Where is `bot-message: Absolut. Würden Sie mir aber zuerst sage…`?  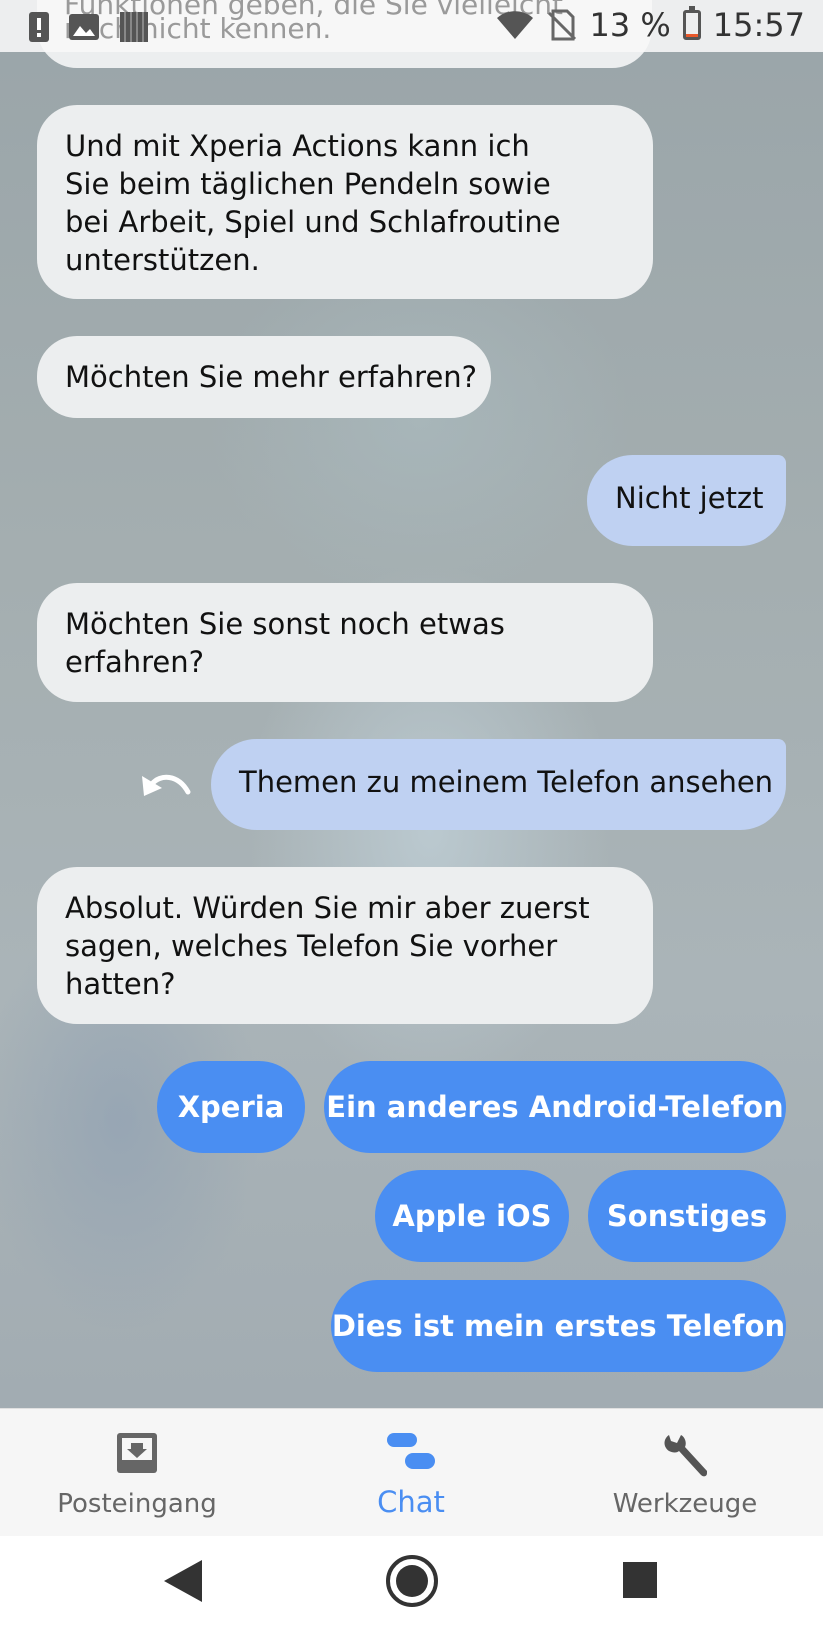 bot-message: Absolut. Würden Sie mir aber zuerst sage… is located at coordinates (345, 945).